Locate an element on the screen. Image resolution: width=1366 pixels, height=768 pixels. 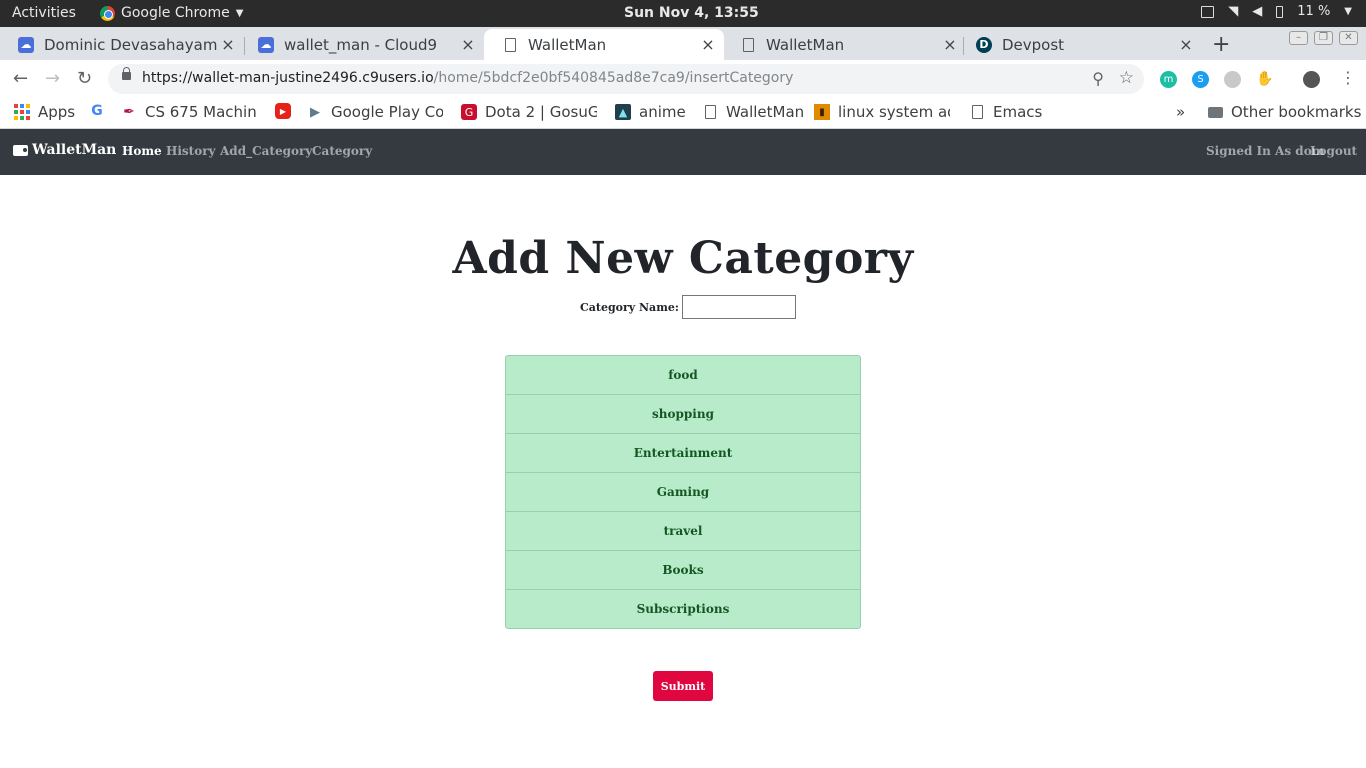
bookmarks-overflow: » is located at coordinates (1180, 112).